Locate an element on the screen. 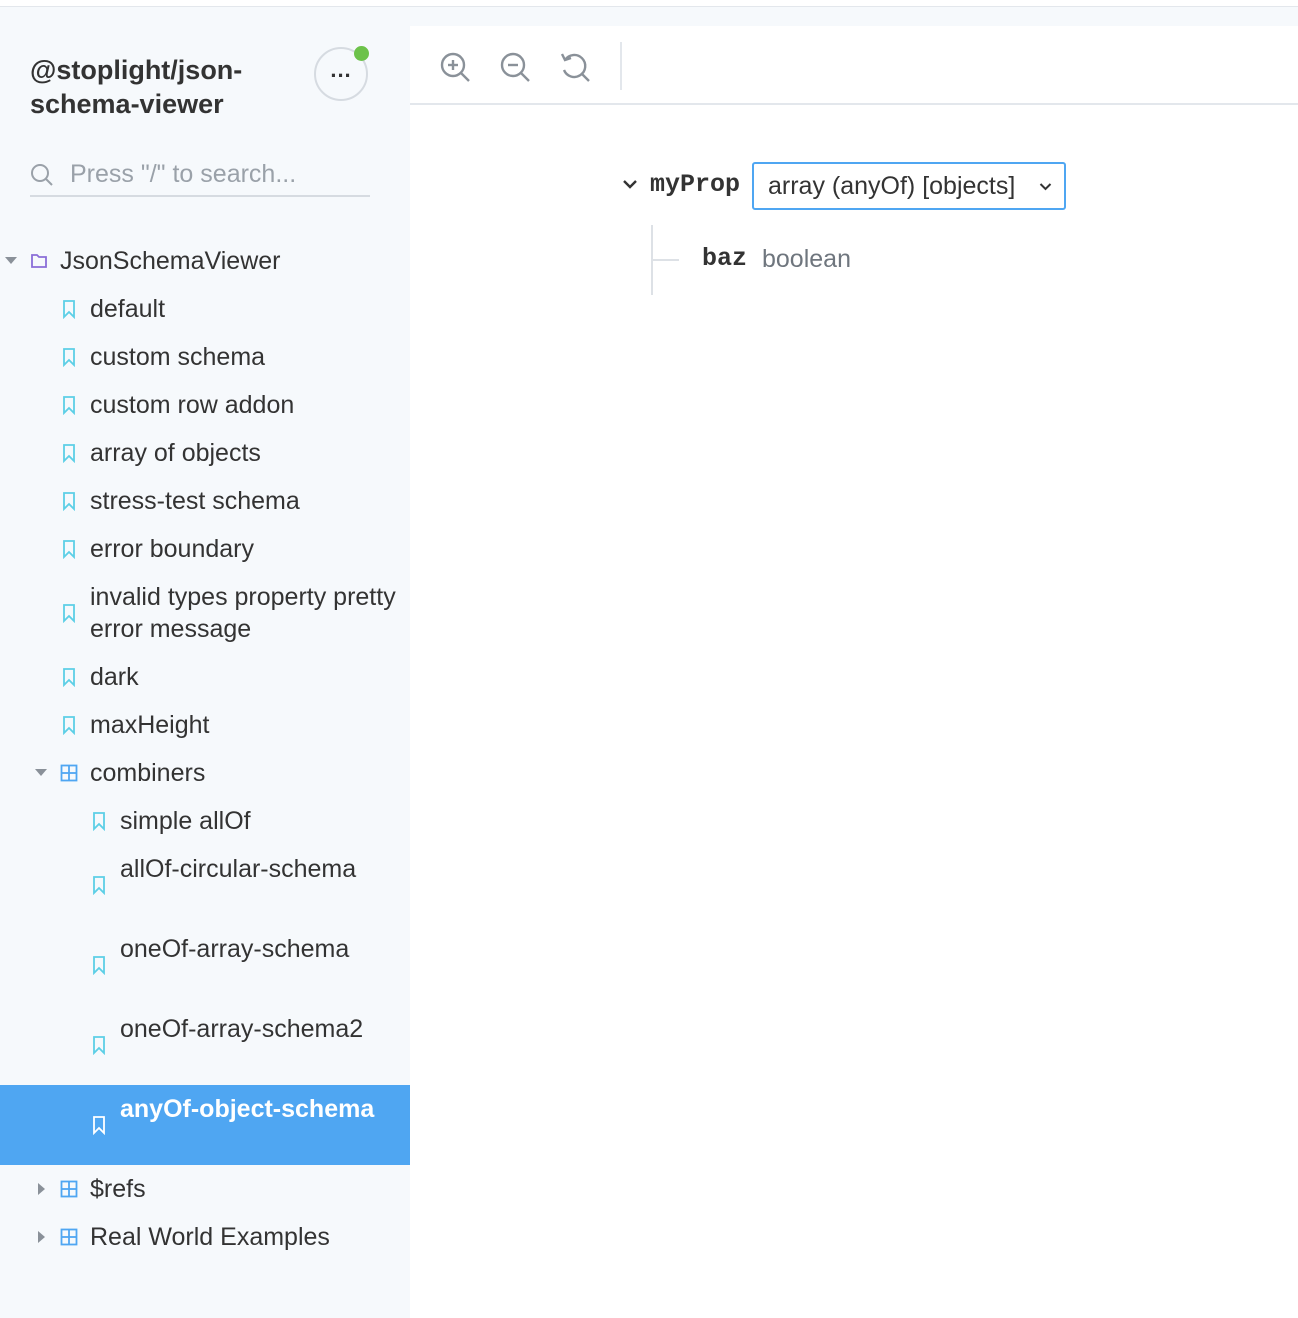 The width and height of the screenshot is (1298, 1318). sidebar-item-label: custom schema is located at coordinates (178, 357).